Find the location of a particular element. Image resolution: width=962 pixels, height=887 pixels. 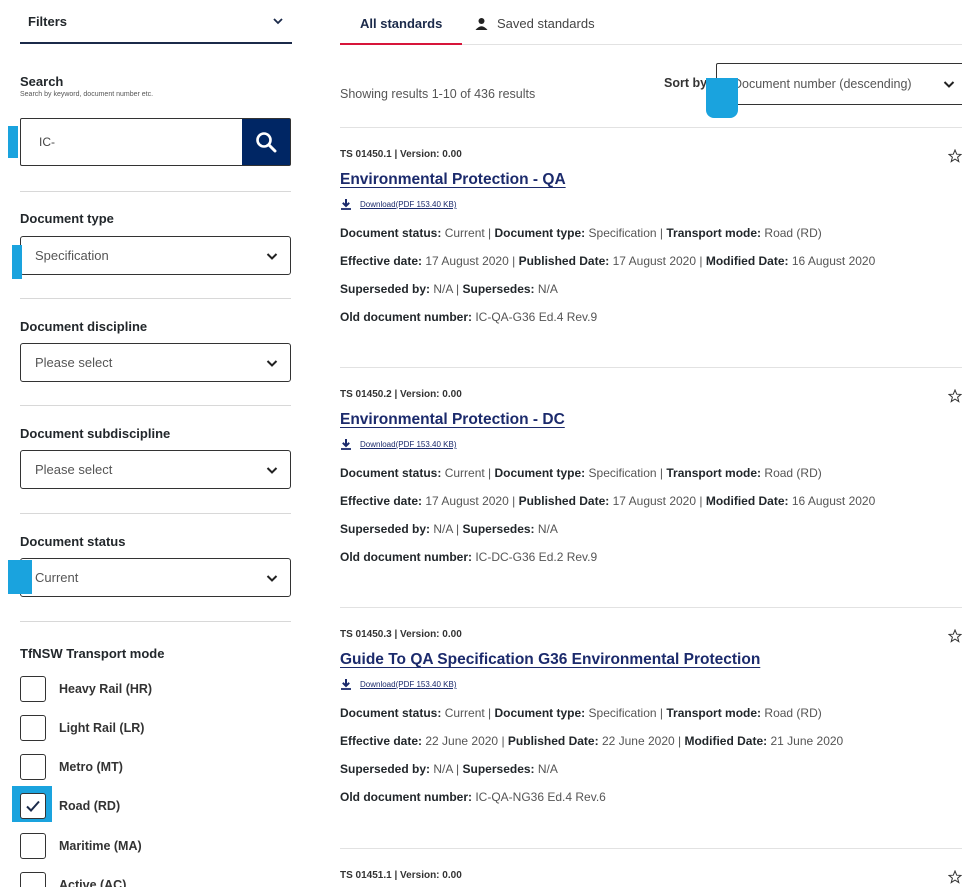

filters-toggle: Filters is located at coordinates (156, 22).